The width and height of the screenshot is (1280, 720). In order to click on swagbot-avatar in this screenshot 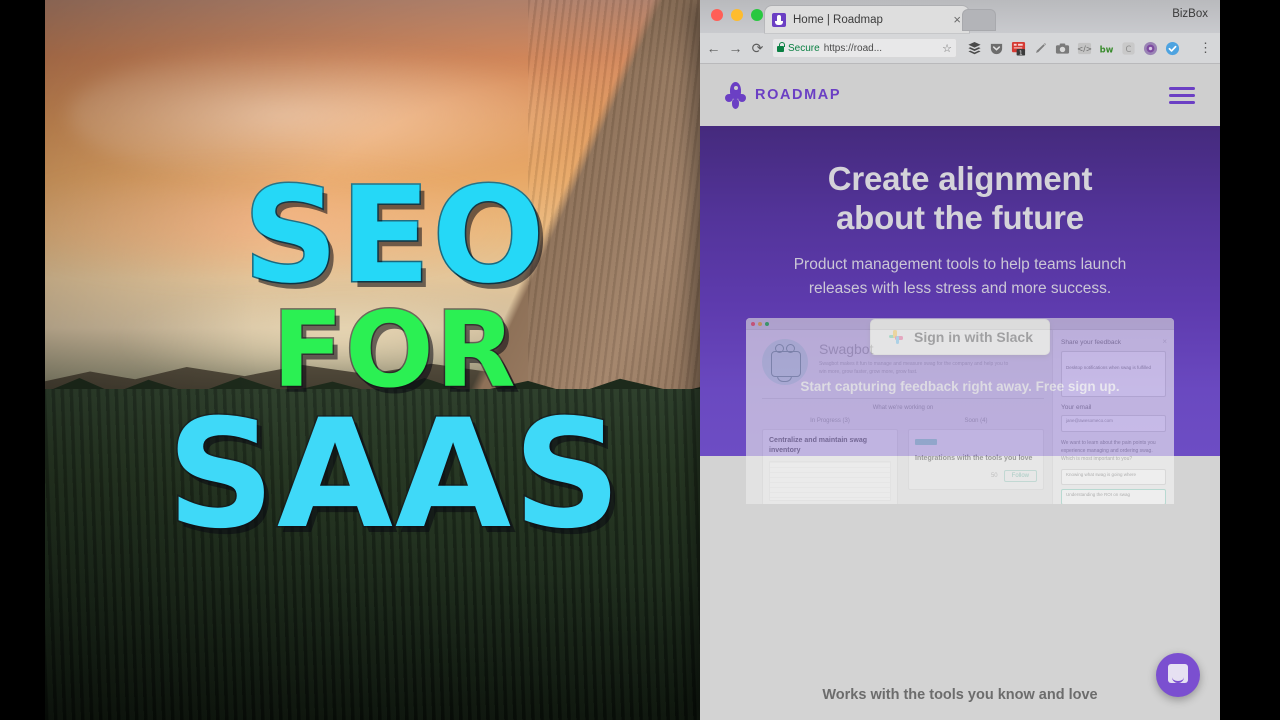, I will do `click(785, 362)`.